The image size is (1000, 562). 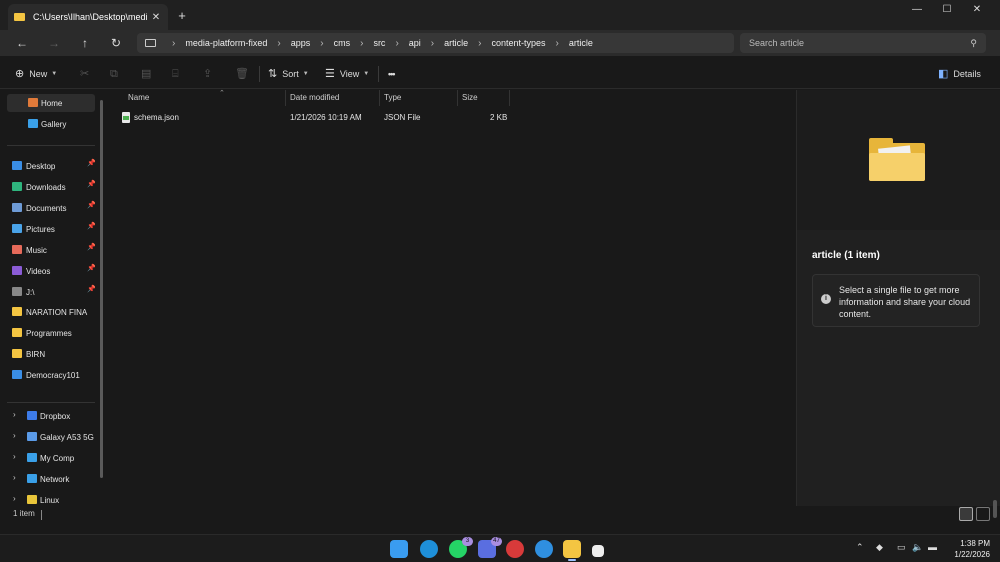 What do you see at coordinates (917, 10) in the screenshot?
I see `minimize-button: —` at bounding box center [917, 10].